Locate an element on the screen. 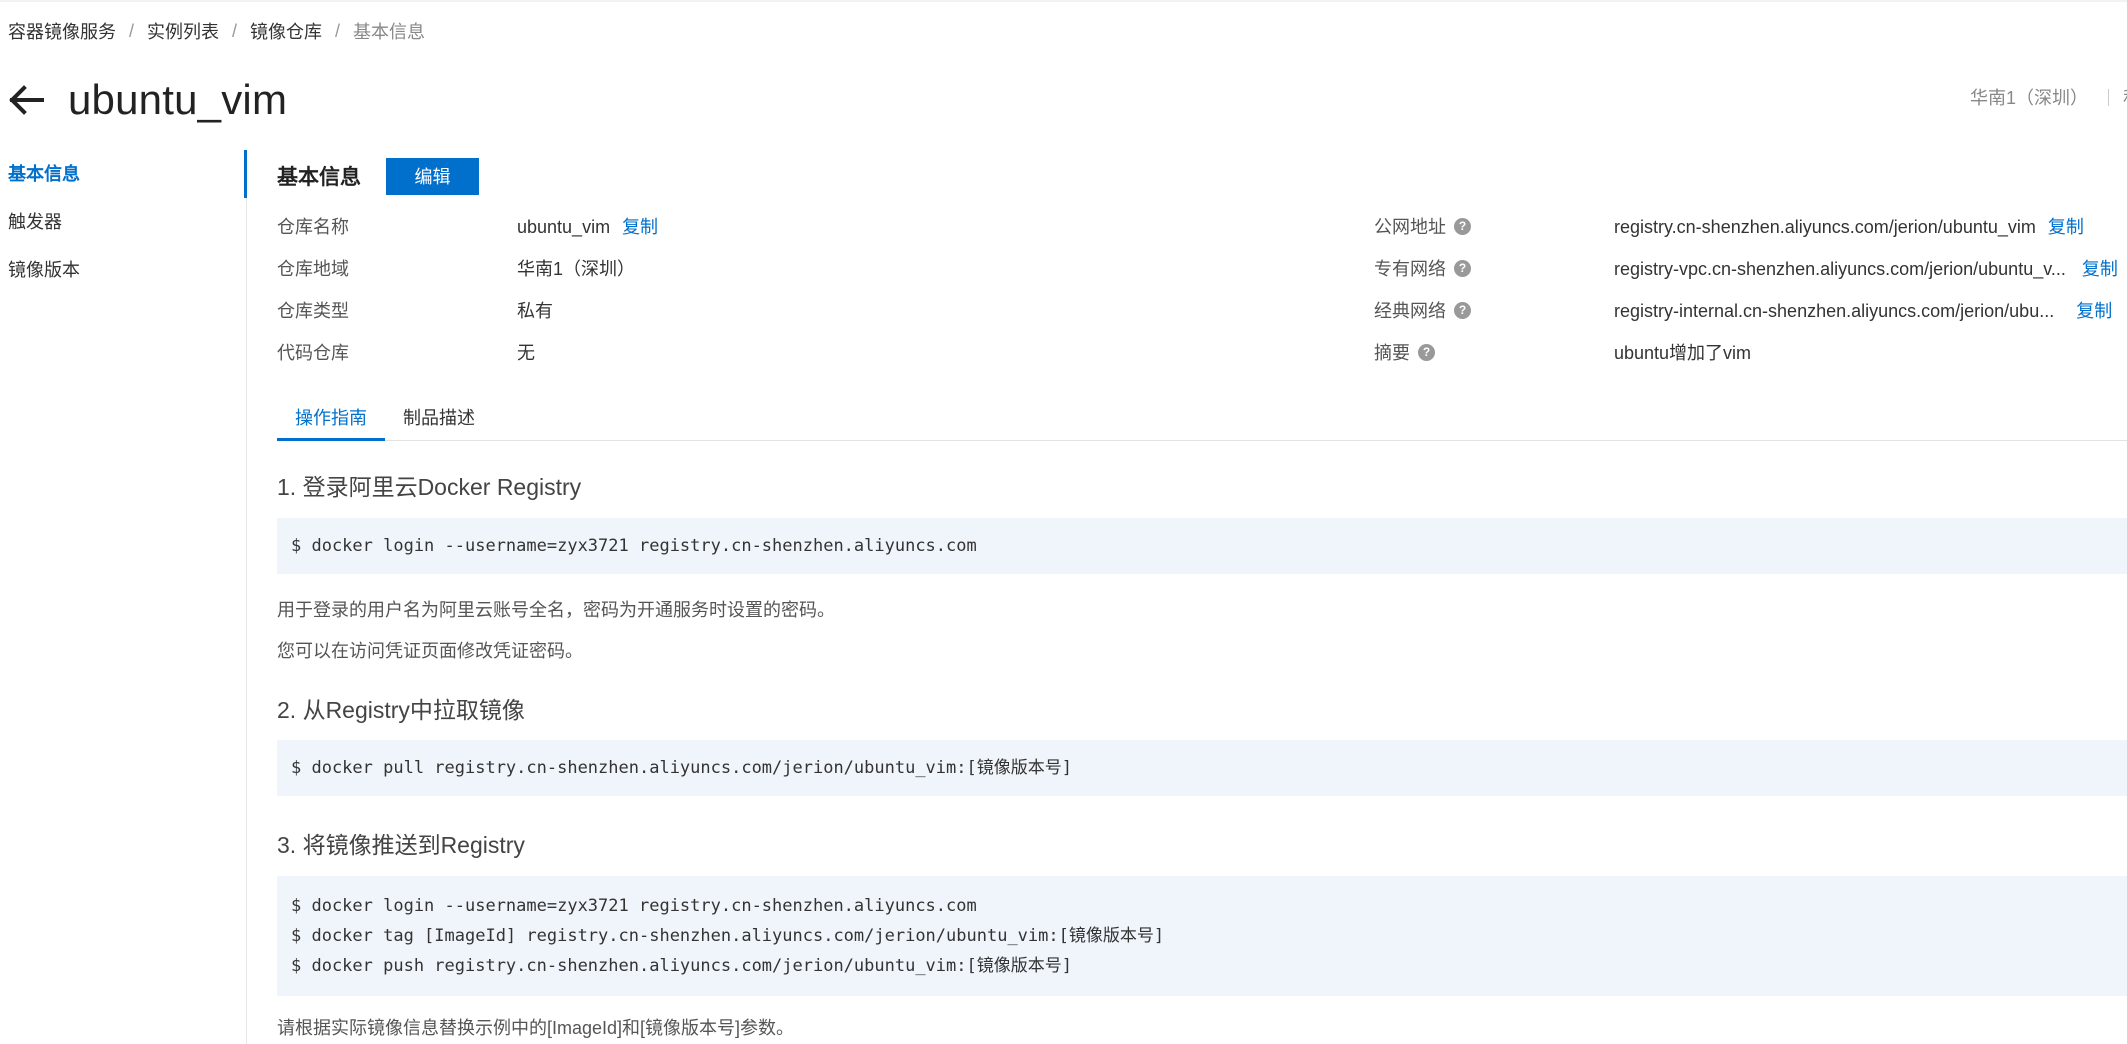  edit-button: 编辑 is located at coordinates (432, 176).